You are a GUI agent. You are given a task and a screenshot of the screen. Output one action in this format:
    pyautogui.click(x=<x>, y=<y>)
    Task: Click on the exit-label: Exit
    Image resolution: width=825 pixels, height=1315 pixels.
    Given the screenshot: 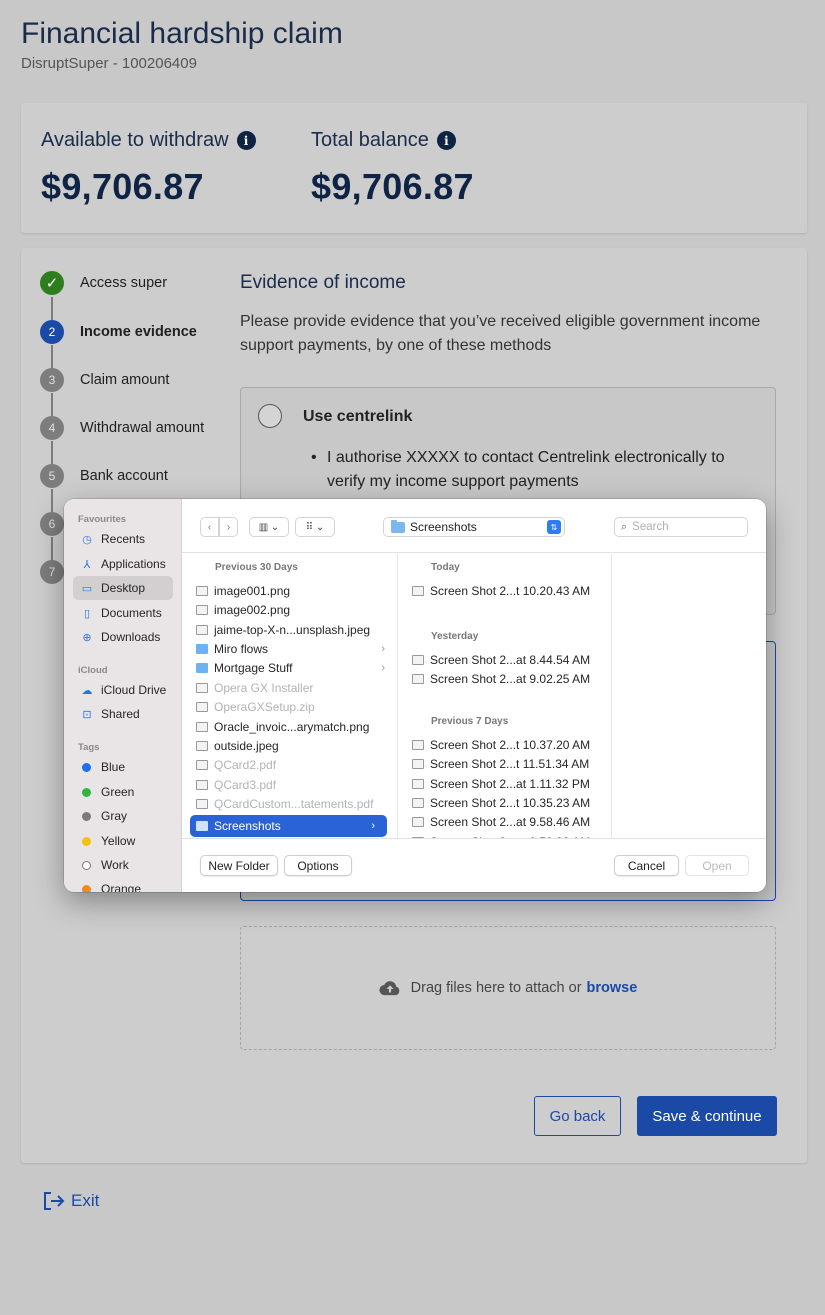 What is the action you would take?
    pyautogui.click(x=85, y=1200)
    